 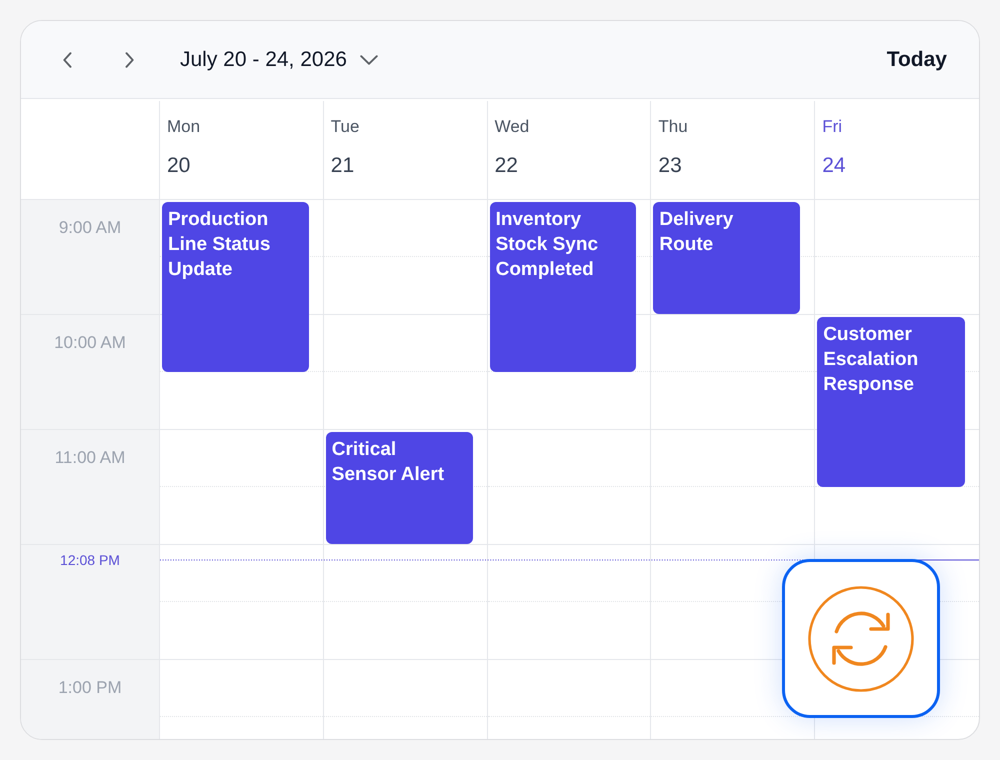 I want to click on day-name: Thu, so click(x=673, y=127).